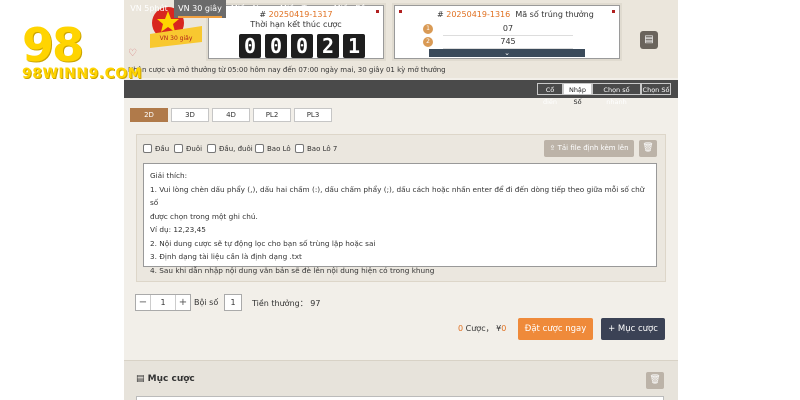  Describe the element at coordinates (322, 148) in the screenshot. I see `checkbox-label: Bao Lô 7` at that location.